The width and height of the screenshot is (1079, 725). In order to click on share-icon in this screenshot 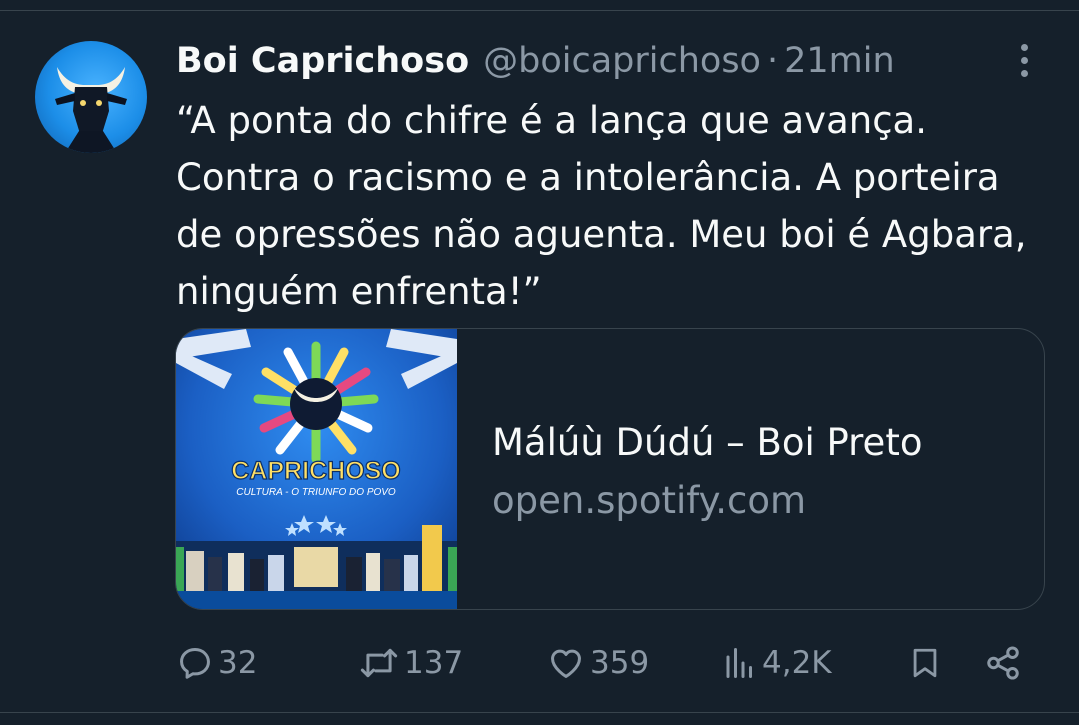, I will do `click(1003, 663)`.